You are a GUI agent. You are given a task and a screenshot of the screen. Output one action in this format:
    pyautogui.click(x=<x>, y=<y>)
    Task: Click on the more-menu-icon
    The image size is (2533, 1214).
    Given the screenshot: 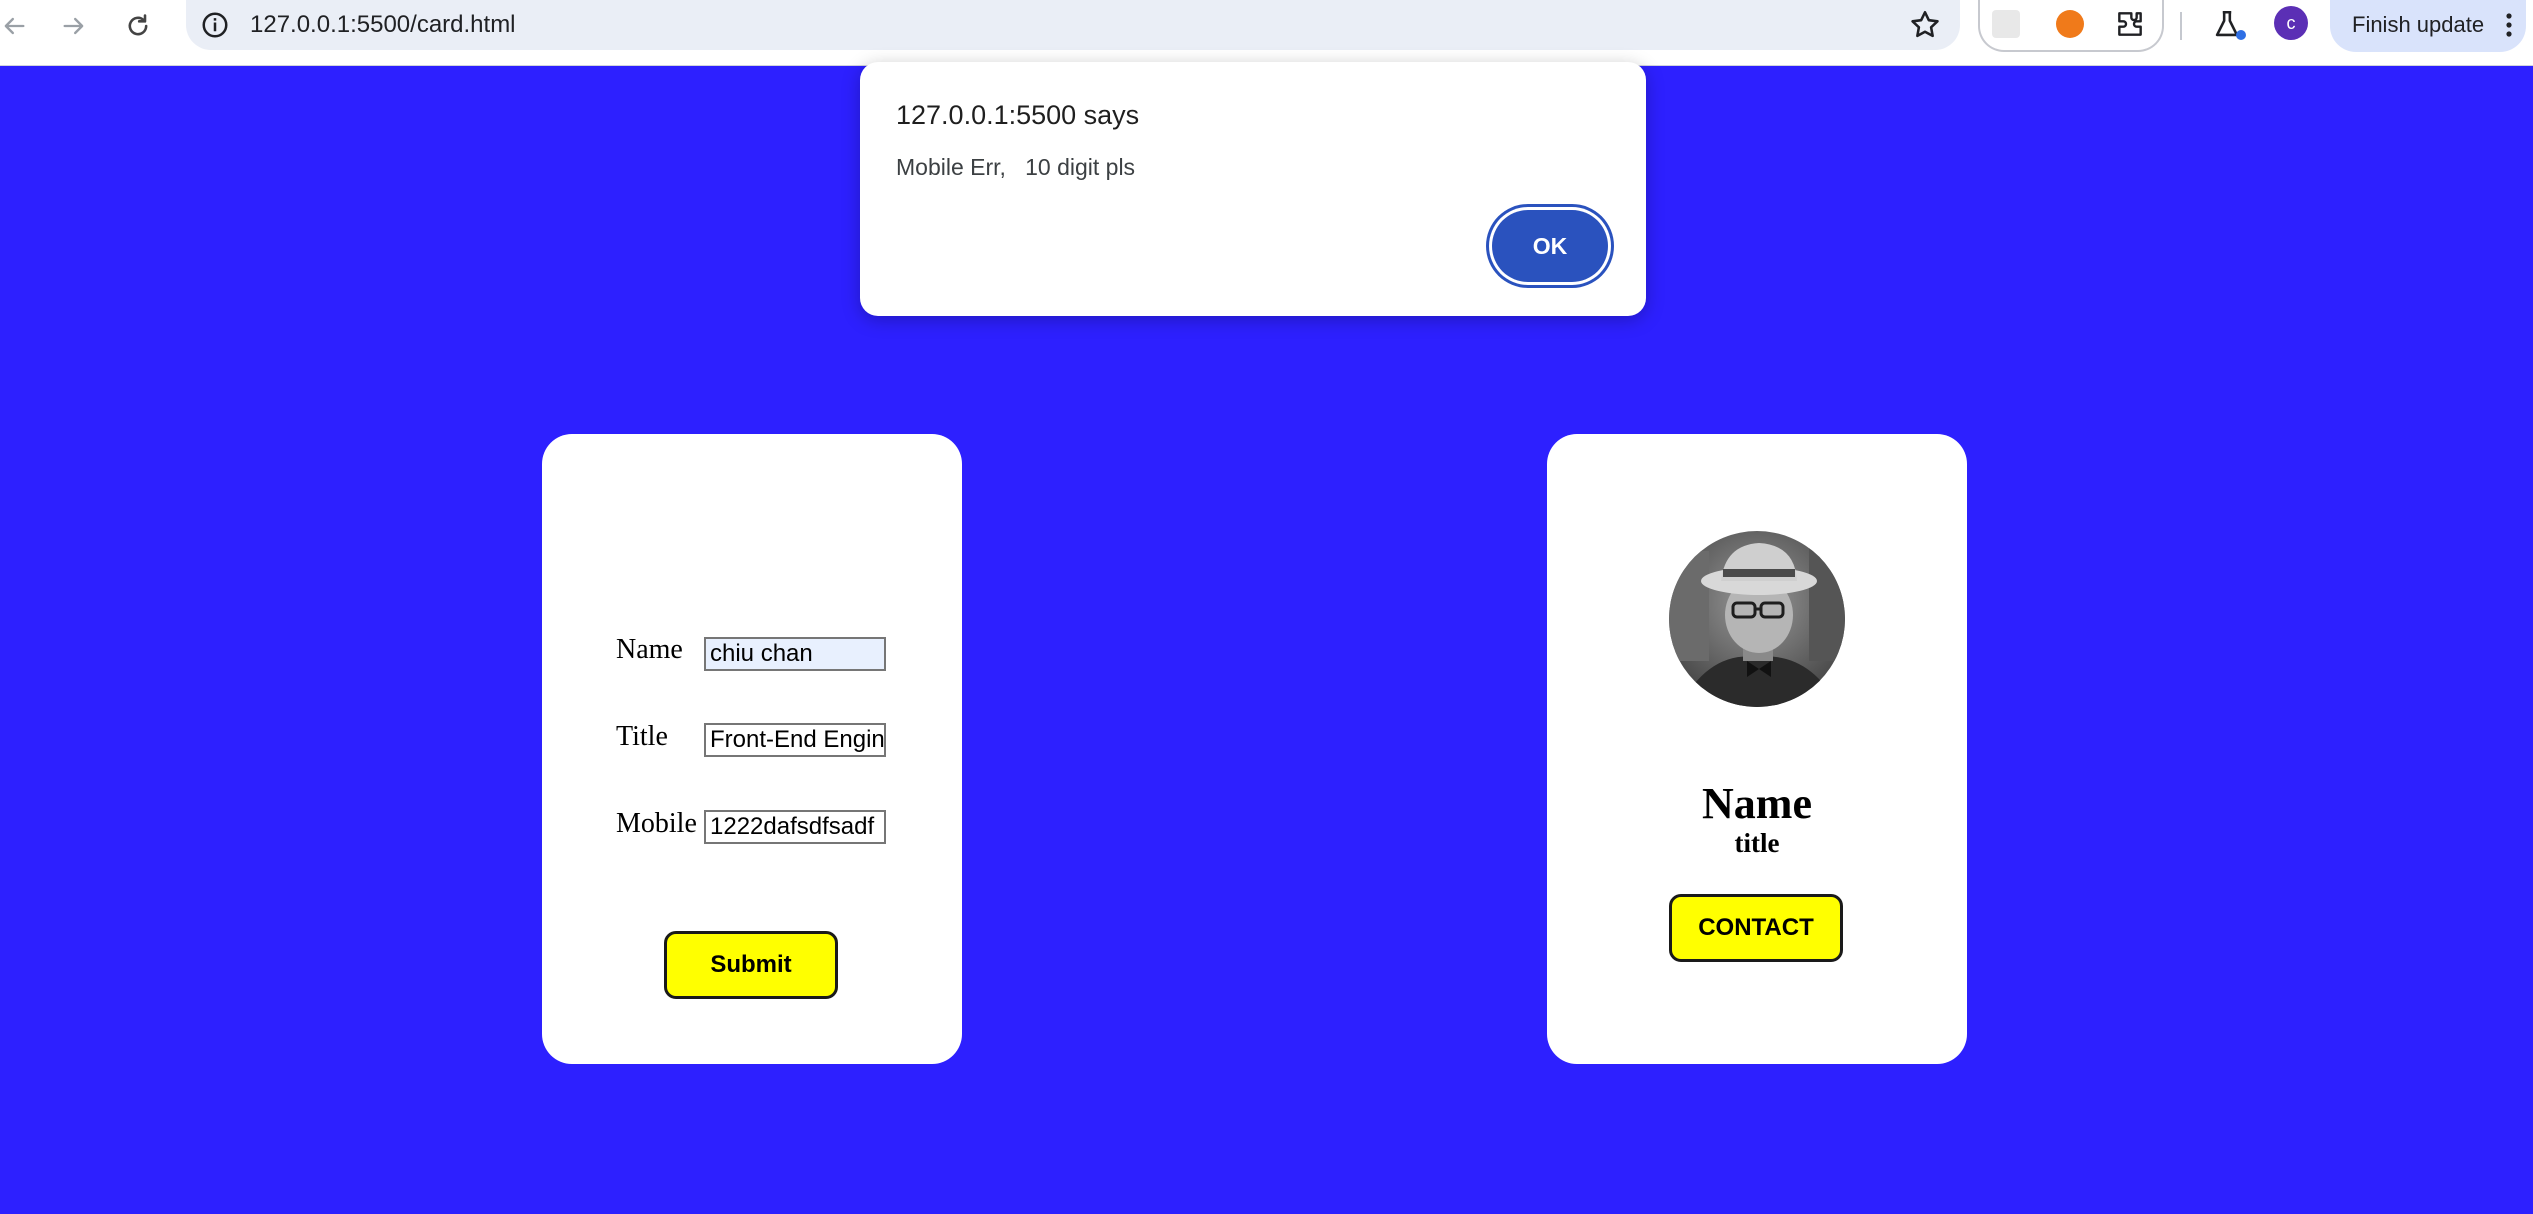 What is the action you would take?
    pyautogui.click(x=2509, y=25)
    